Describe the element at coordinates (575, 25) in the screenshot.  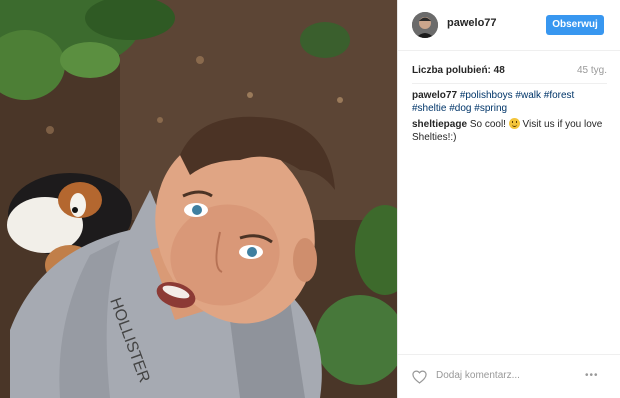
I see `follow-button: Obserwuj` at that location.